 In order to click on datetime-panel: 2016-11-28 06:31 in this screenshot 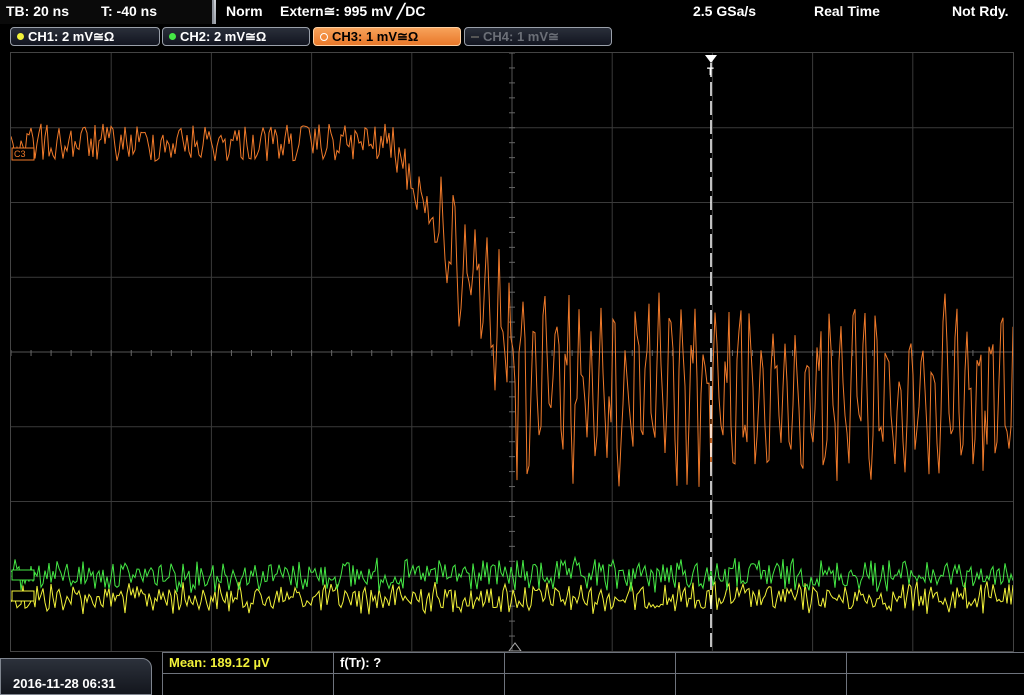, I will do `click(76, 676)`.